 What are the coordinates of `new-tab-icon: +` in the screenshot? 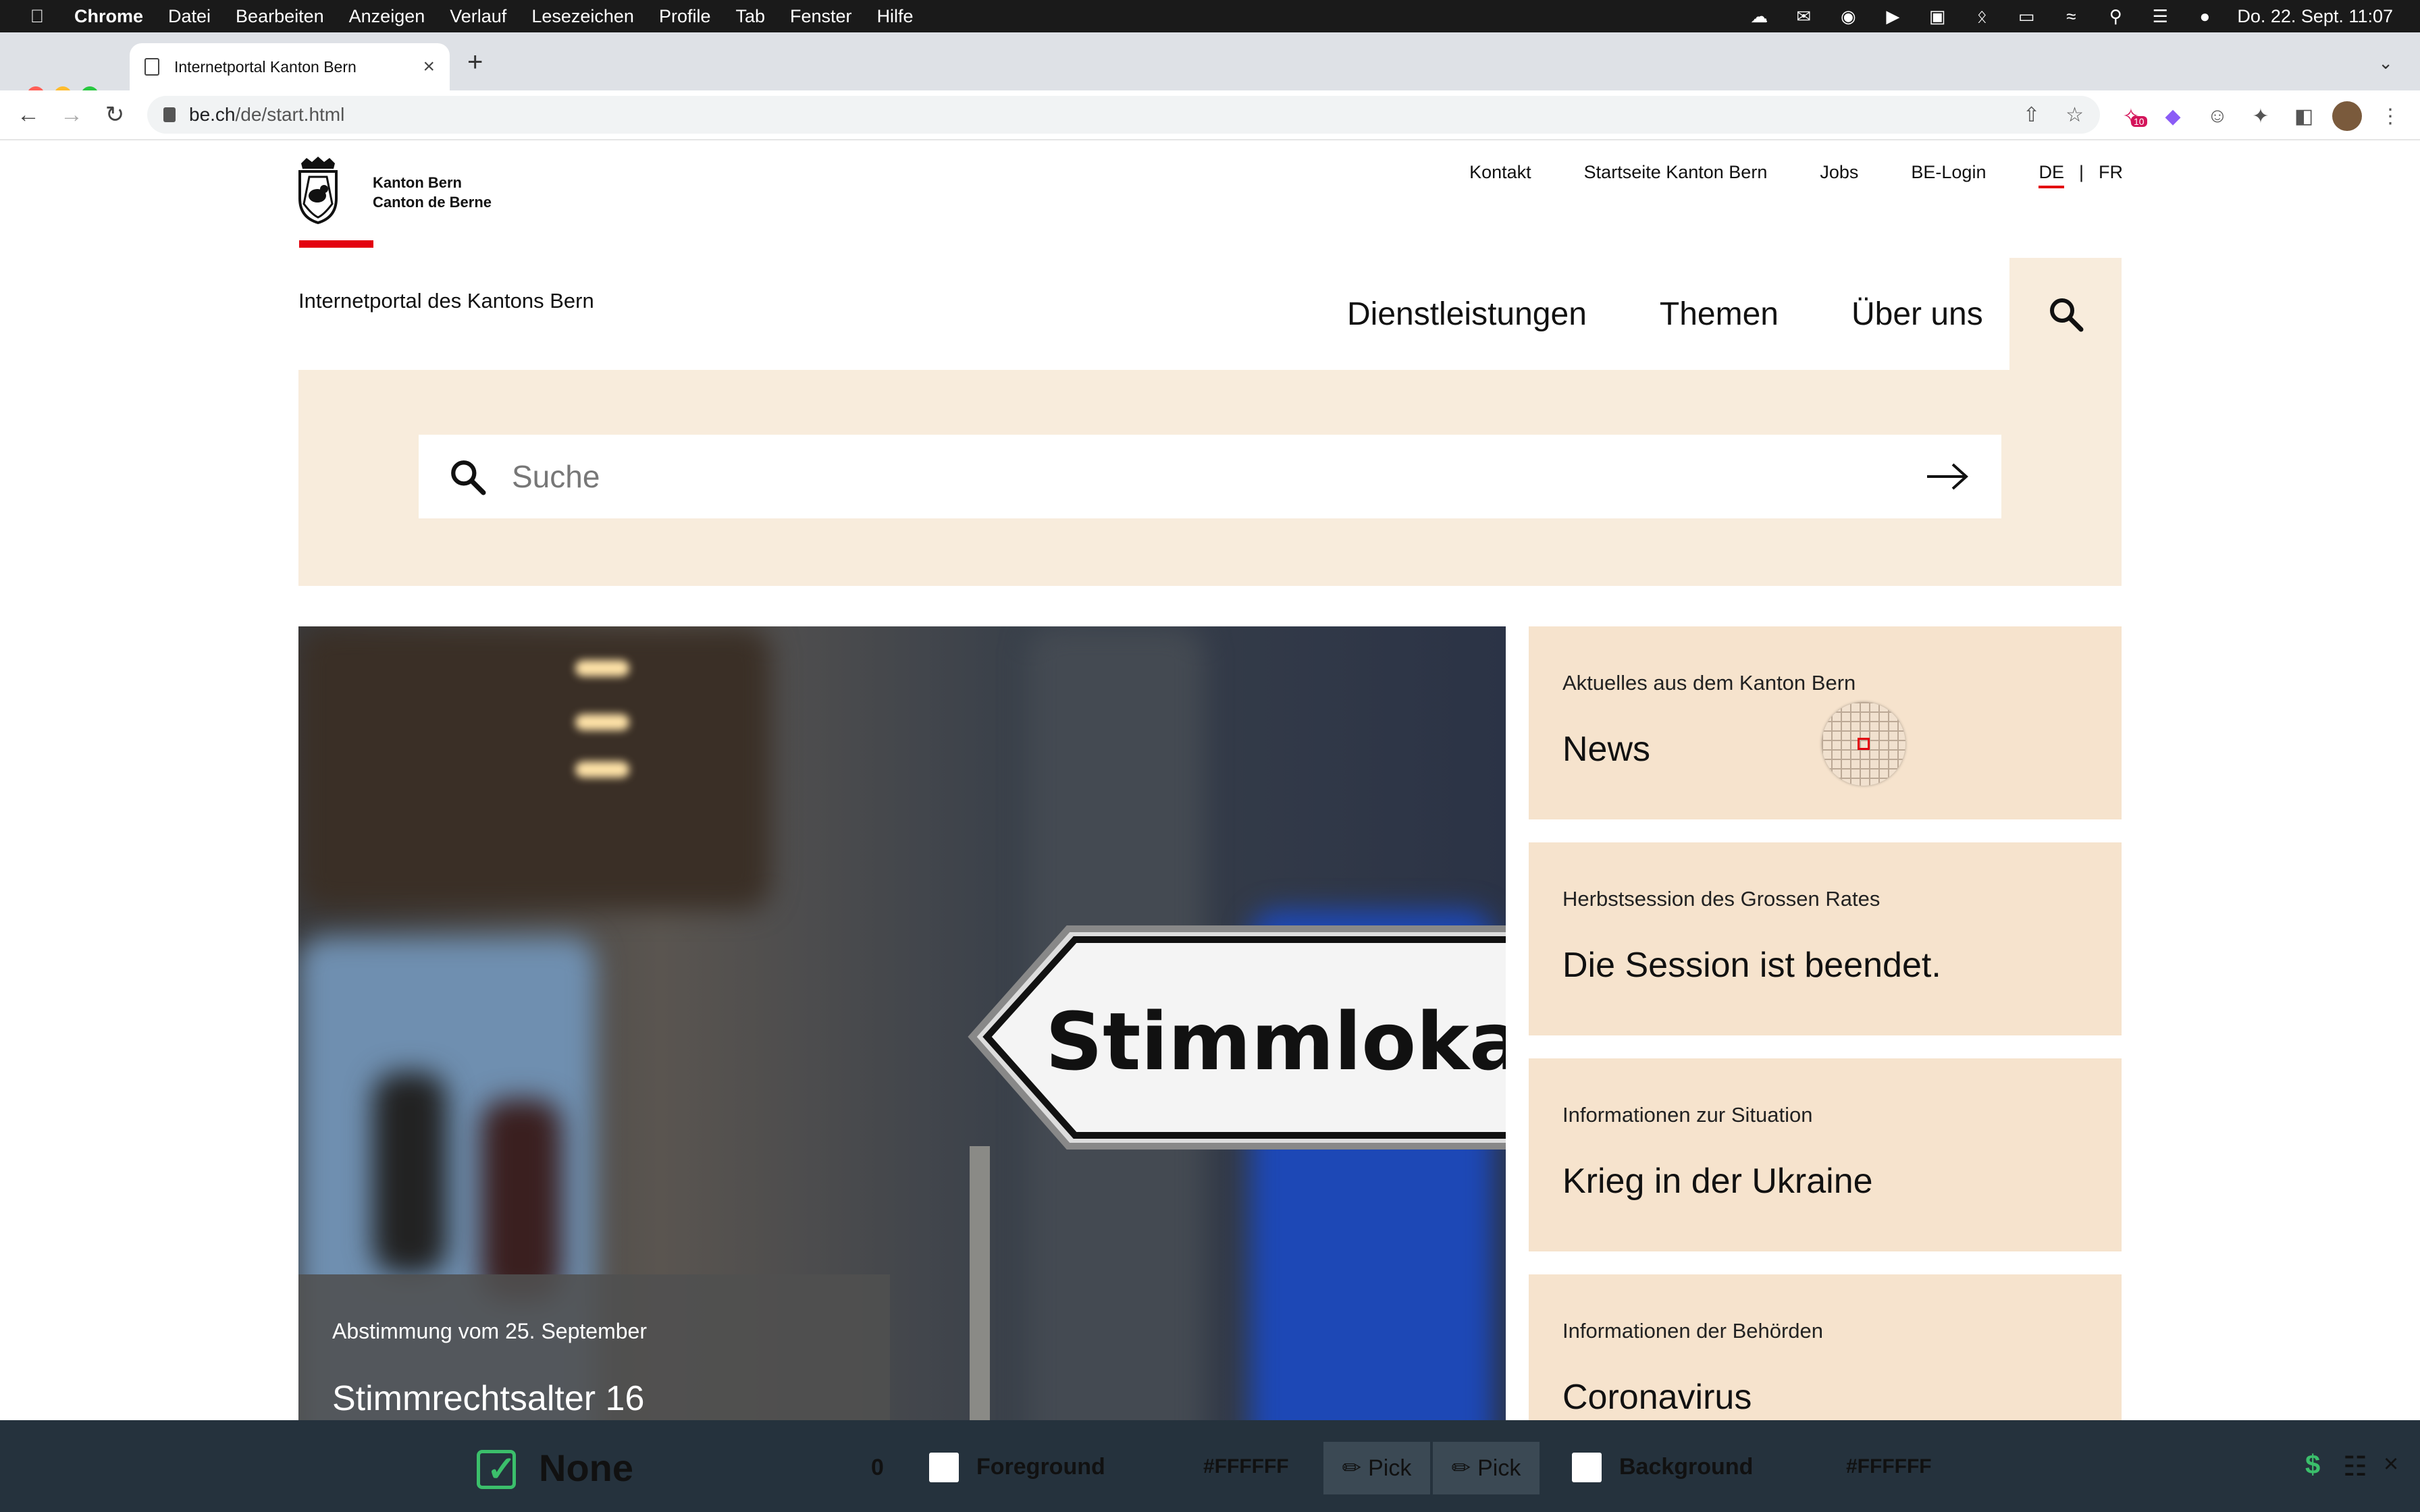 It's located at (475, 62).